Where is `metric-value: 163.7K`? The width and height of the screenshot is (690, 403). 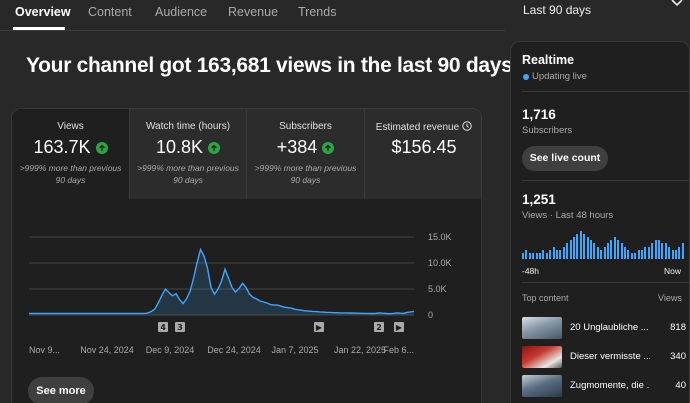 metric-value: 163.7K is located at coordinates (62, 147).